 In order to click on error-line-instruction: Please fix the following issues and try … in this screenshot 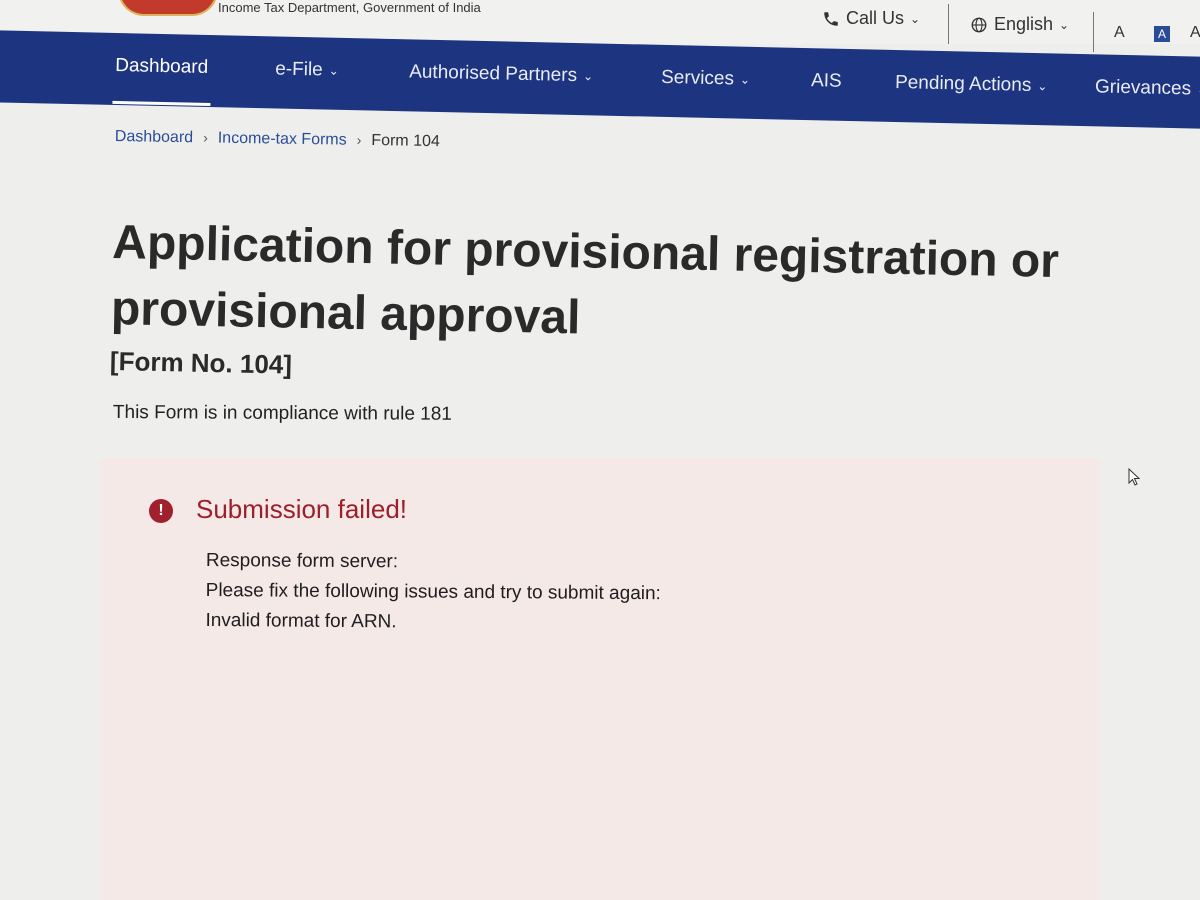, I will do `click(433, 592)`.